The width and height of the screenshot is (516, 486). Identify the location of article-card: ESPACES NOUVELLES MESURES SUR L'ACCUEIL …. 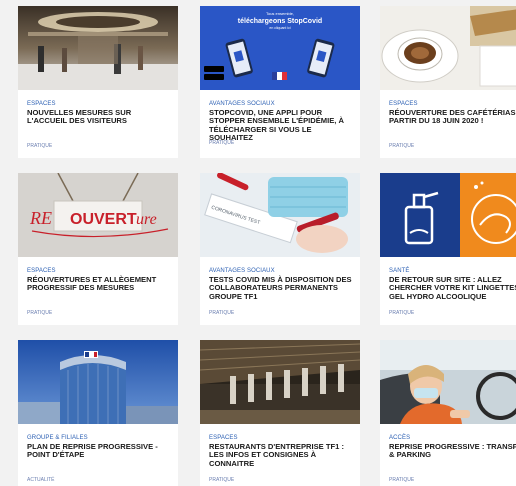
(98, 82).